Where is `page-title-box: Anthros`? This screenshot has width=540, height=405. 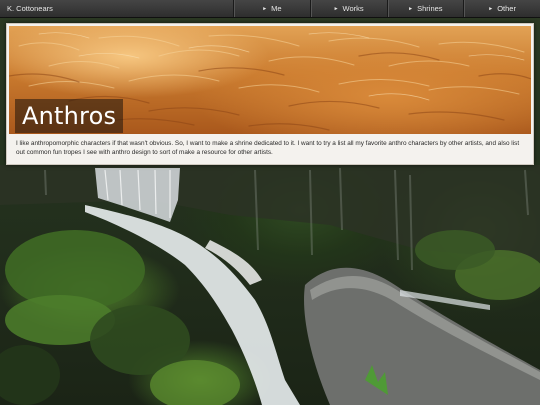
page-title-box: Anthros is located at coordinates (69, 116).